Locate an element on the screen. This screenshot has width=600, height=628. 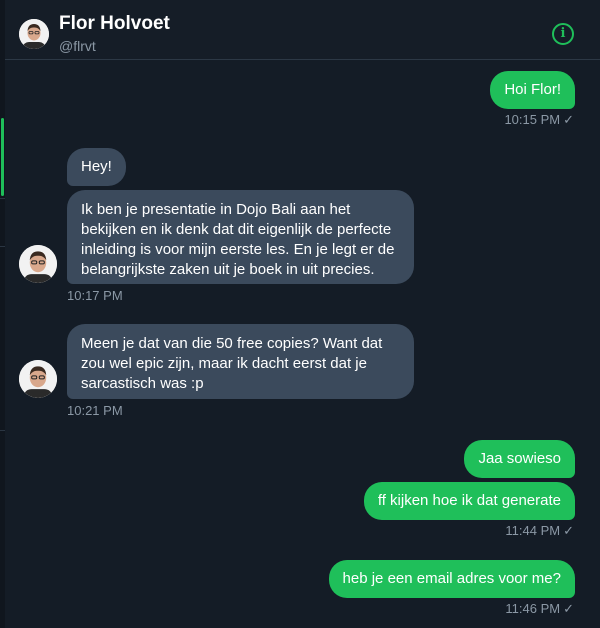
contact-name: Flor Holvoet is located at coordinates (114, 24).